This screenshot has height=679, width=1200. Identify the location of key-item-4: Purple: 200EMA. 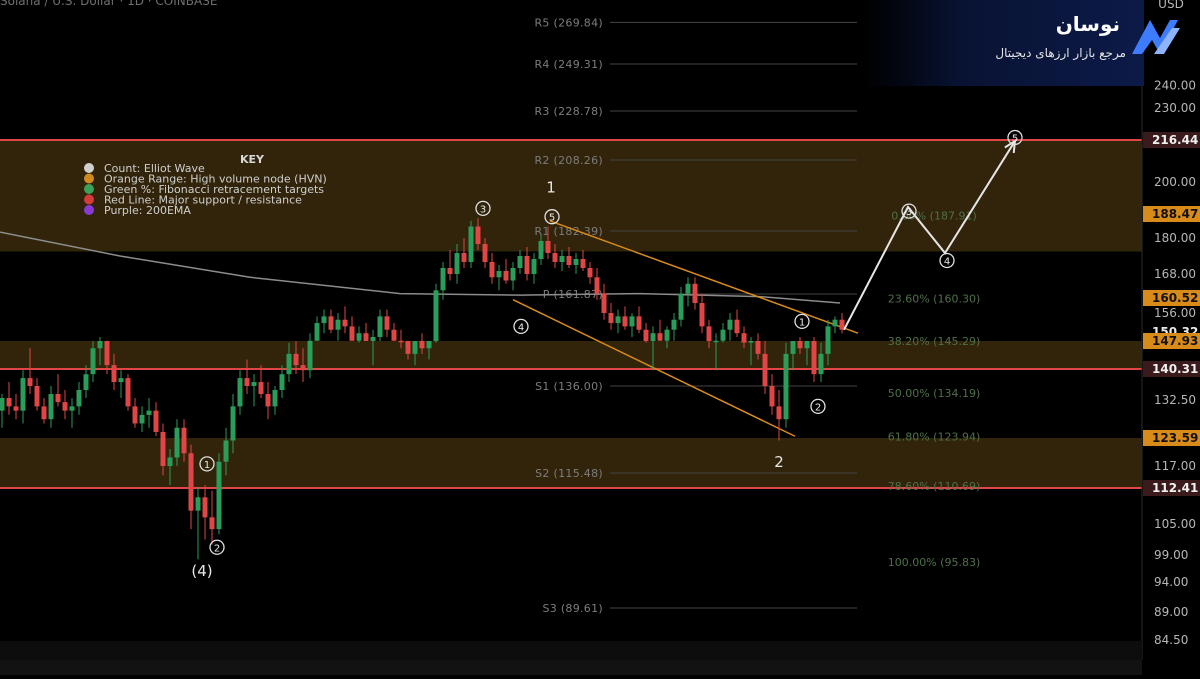
(147, 210).